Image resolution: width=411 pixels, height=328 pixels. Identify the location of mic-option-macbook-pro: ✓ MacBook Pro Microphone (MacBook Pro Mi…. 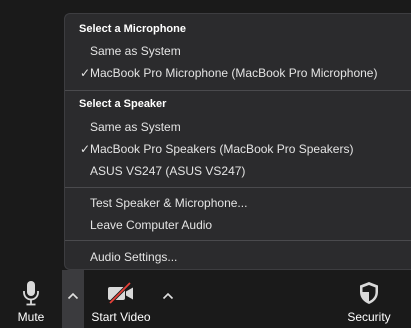
(238, 73).